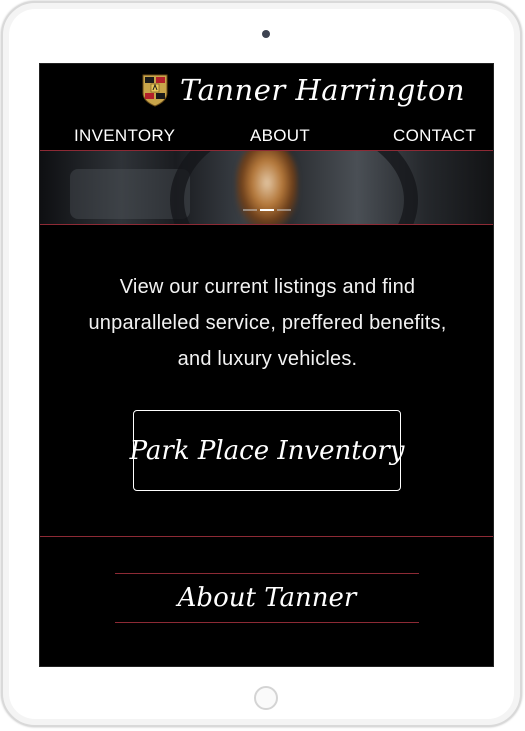  Describe the element at coordinates (266, 536) in the screenshot. I see `section-divider` at that location.